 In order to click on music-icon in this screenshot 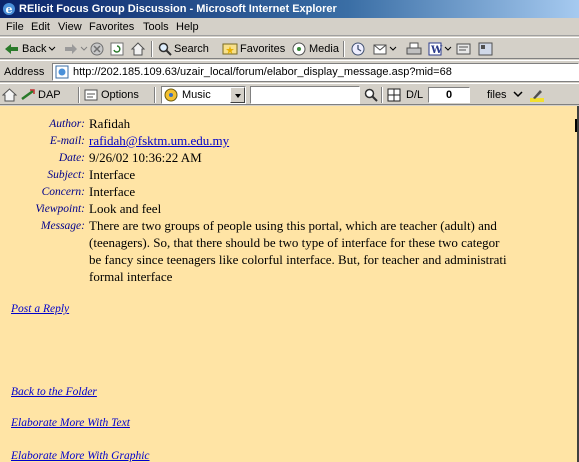, I will do `click(171, 95)`.